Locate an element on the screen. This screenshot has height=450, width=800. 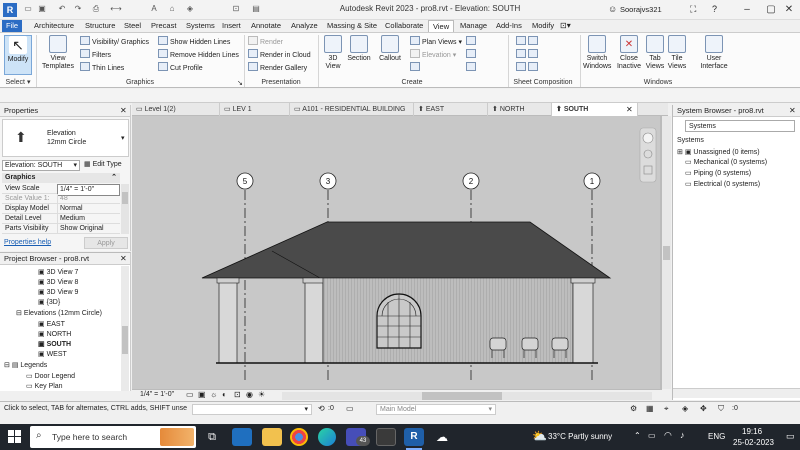
select-pinned-icon: ⌖ is located at coordinates (666, 409).